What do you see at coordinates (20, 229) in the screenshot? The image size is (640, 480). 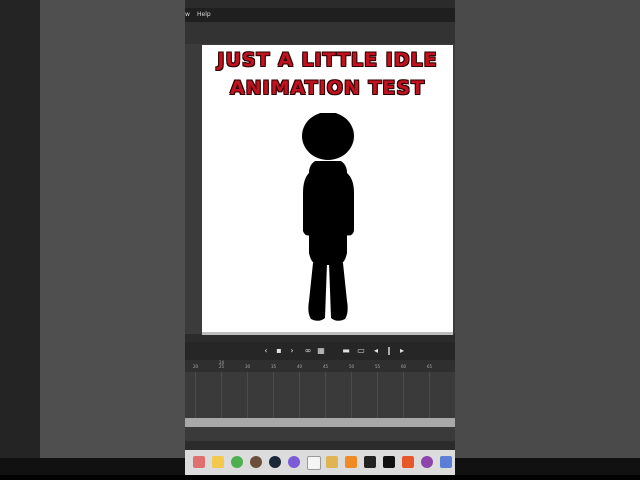 I see `left-dark-panel` at bounding box center [20, 229].